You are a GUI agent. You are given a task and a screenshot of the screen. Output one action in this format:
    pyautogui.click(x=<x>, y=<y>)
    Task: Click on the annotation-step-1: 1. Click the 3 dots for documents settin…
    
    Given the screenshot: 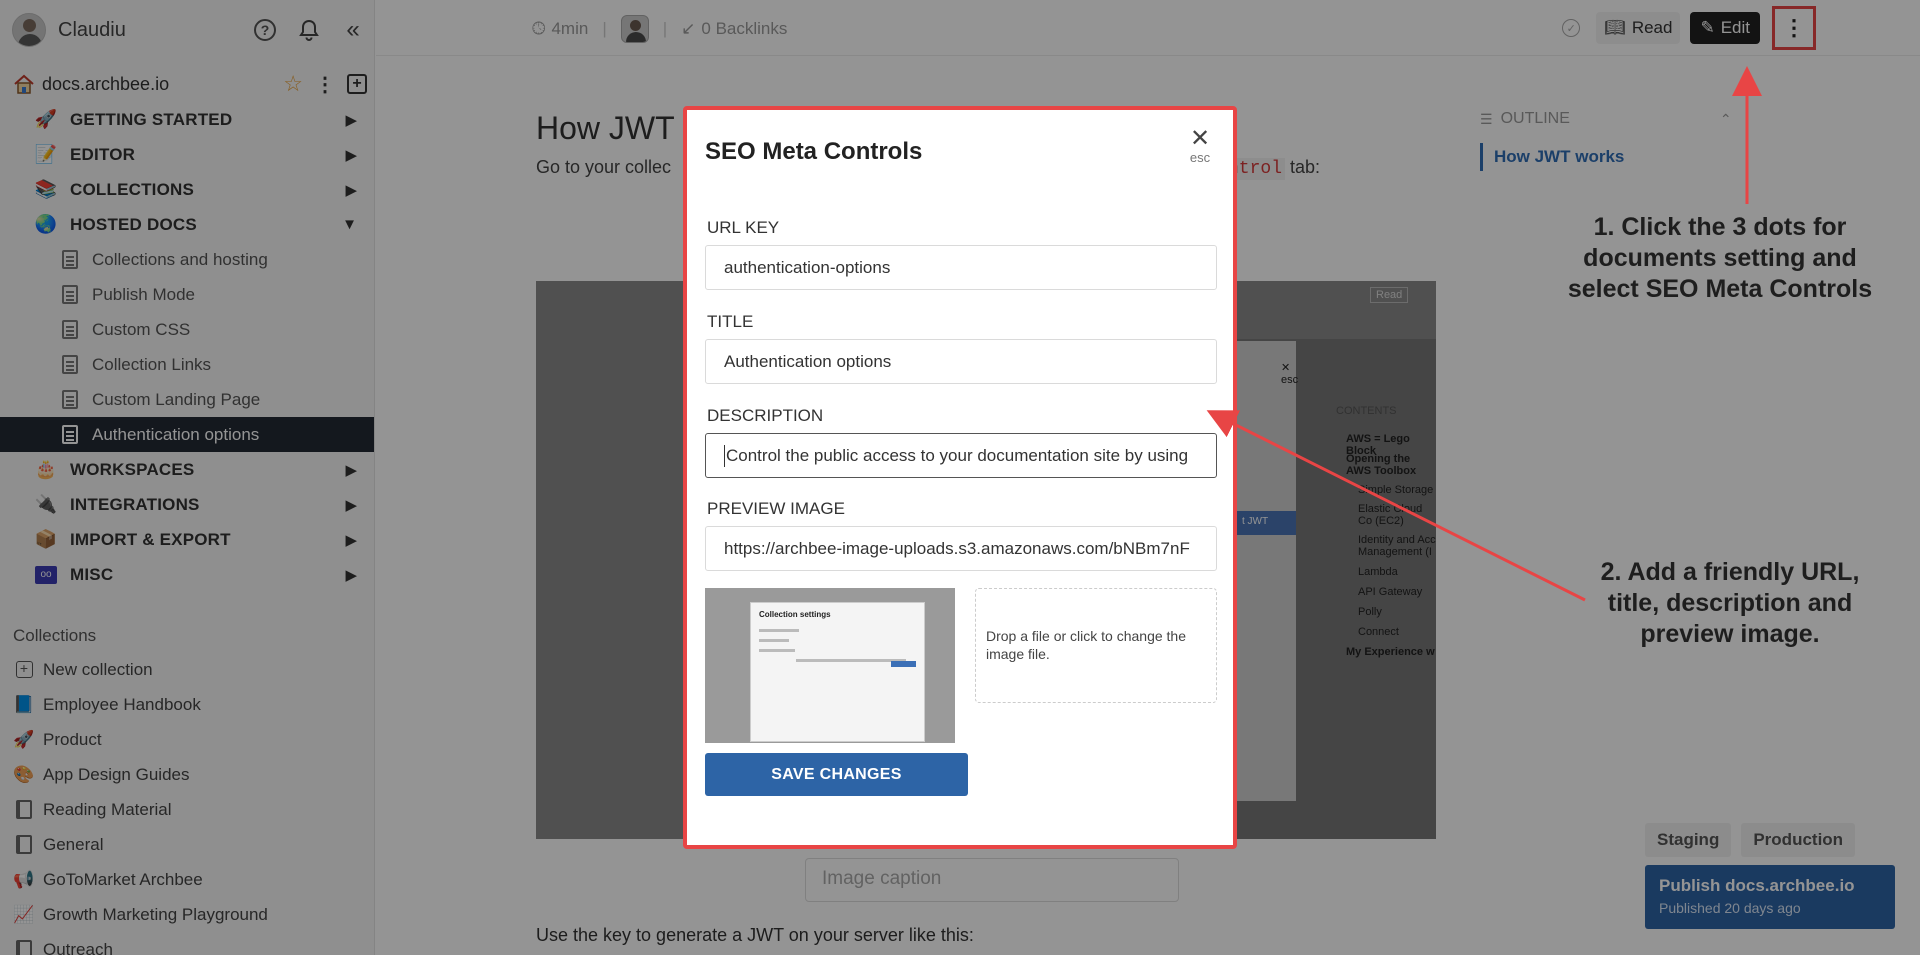 What is the action you would take?
    pyautogui.click(x=1720, y=258)
    